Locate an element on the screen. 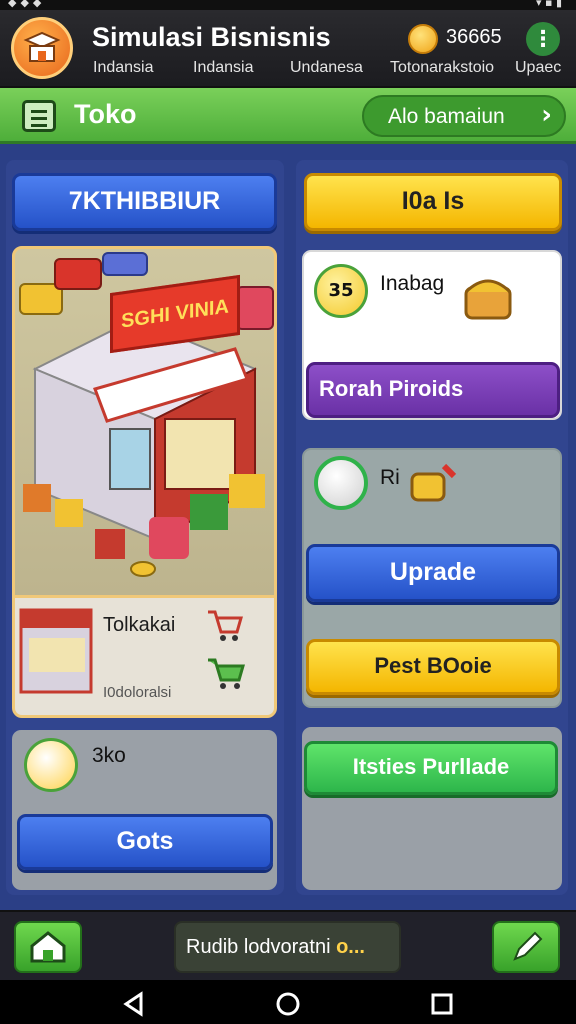  card1-button-label: Rorah Piroids is located at coordinates (391, 388).